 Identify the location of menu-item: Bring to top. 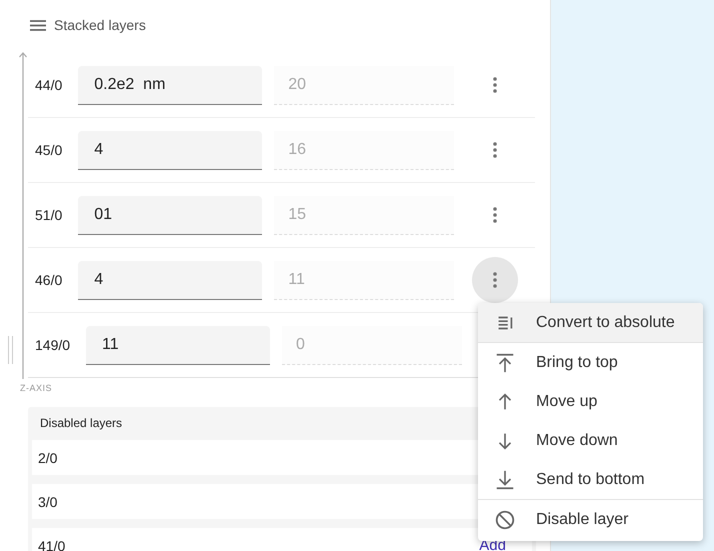
(590, 362).